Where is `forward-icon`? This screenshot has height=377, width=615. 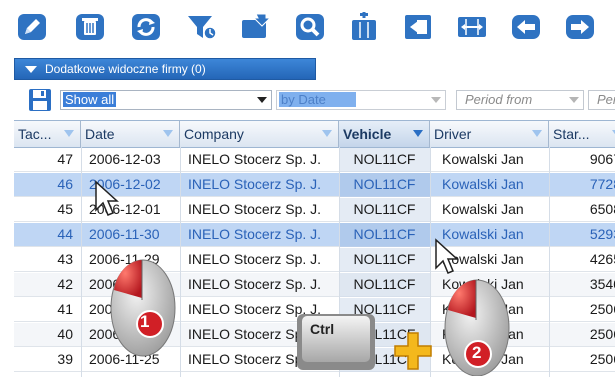 forward-icon is located at coordinates (580, 27).